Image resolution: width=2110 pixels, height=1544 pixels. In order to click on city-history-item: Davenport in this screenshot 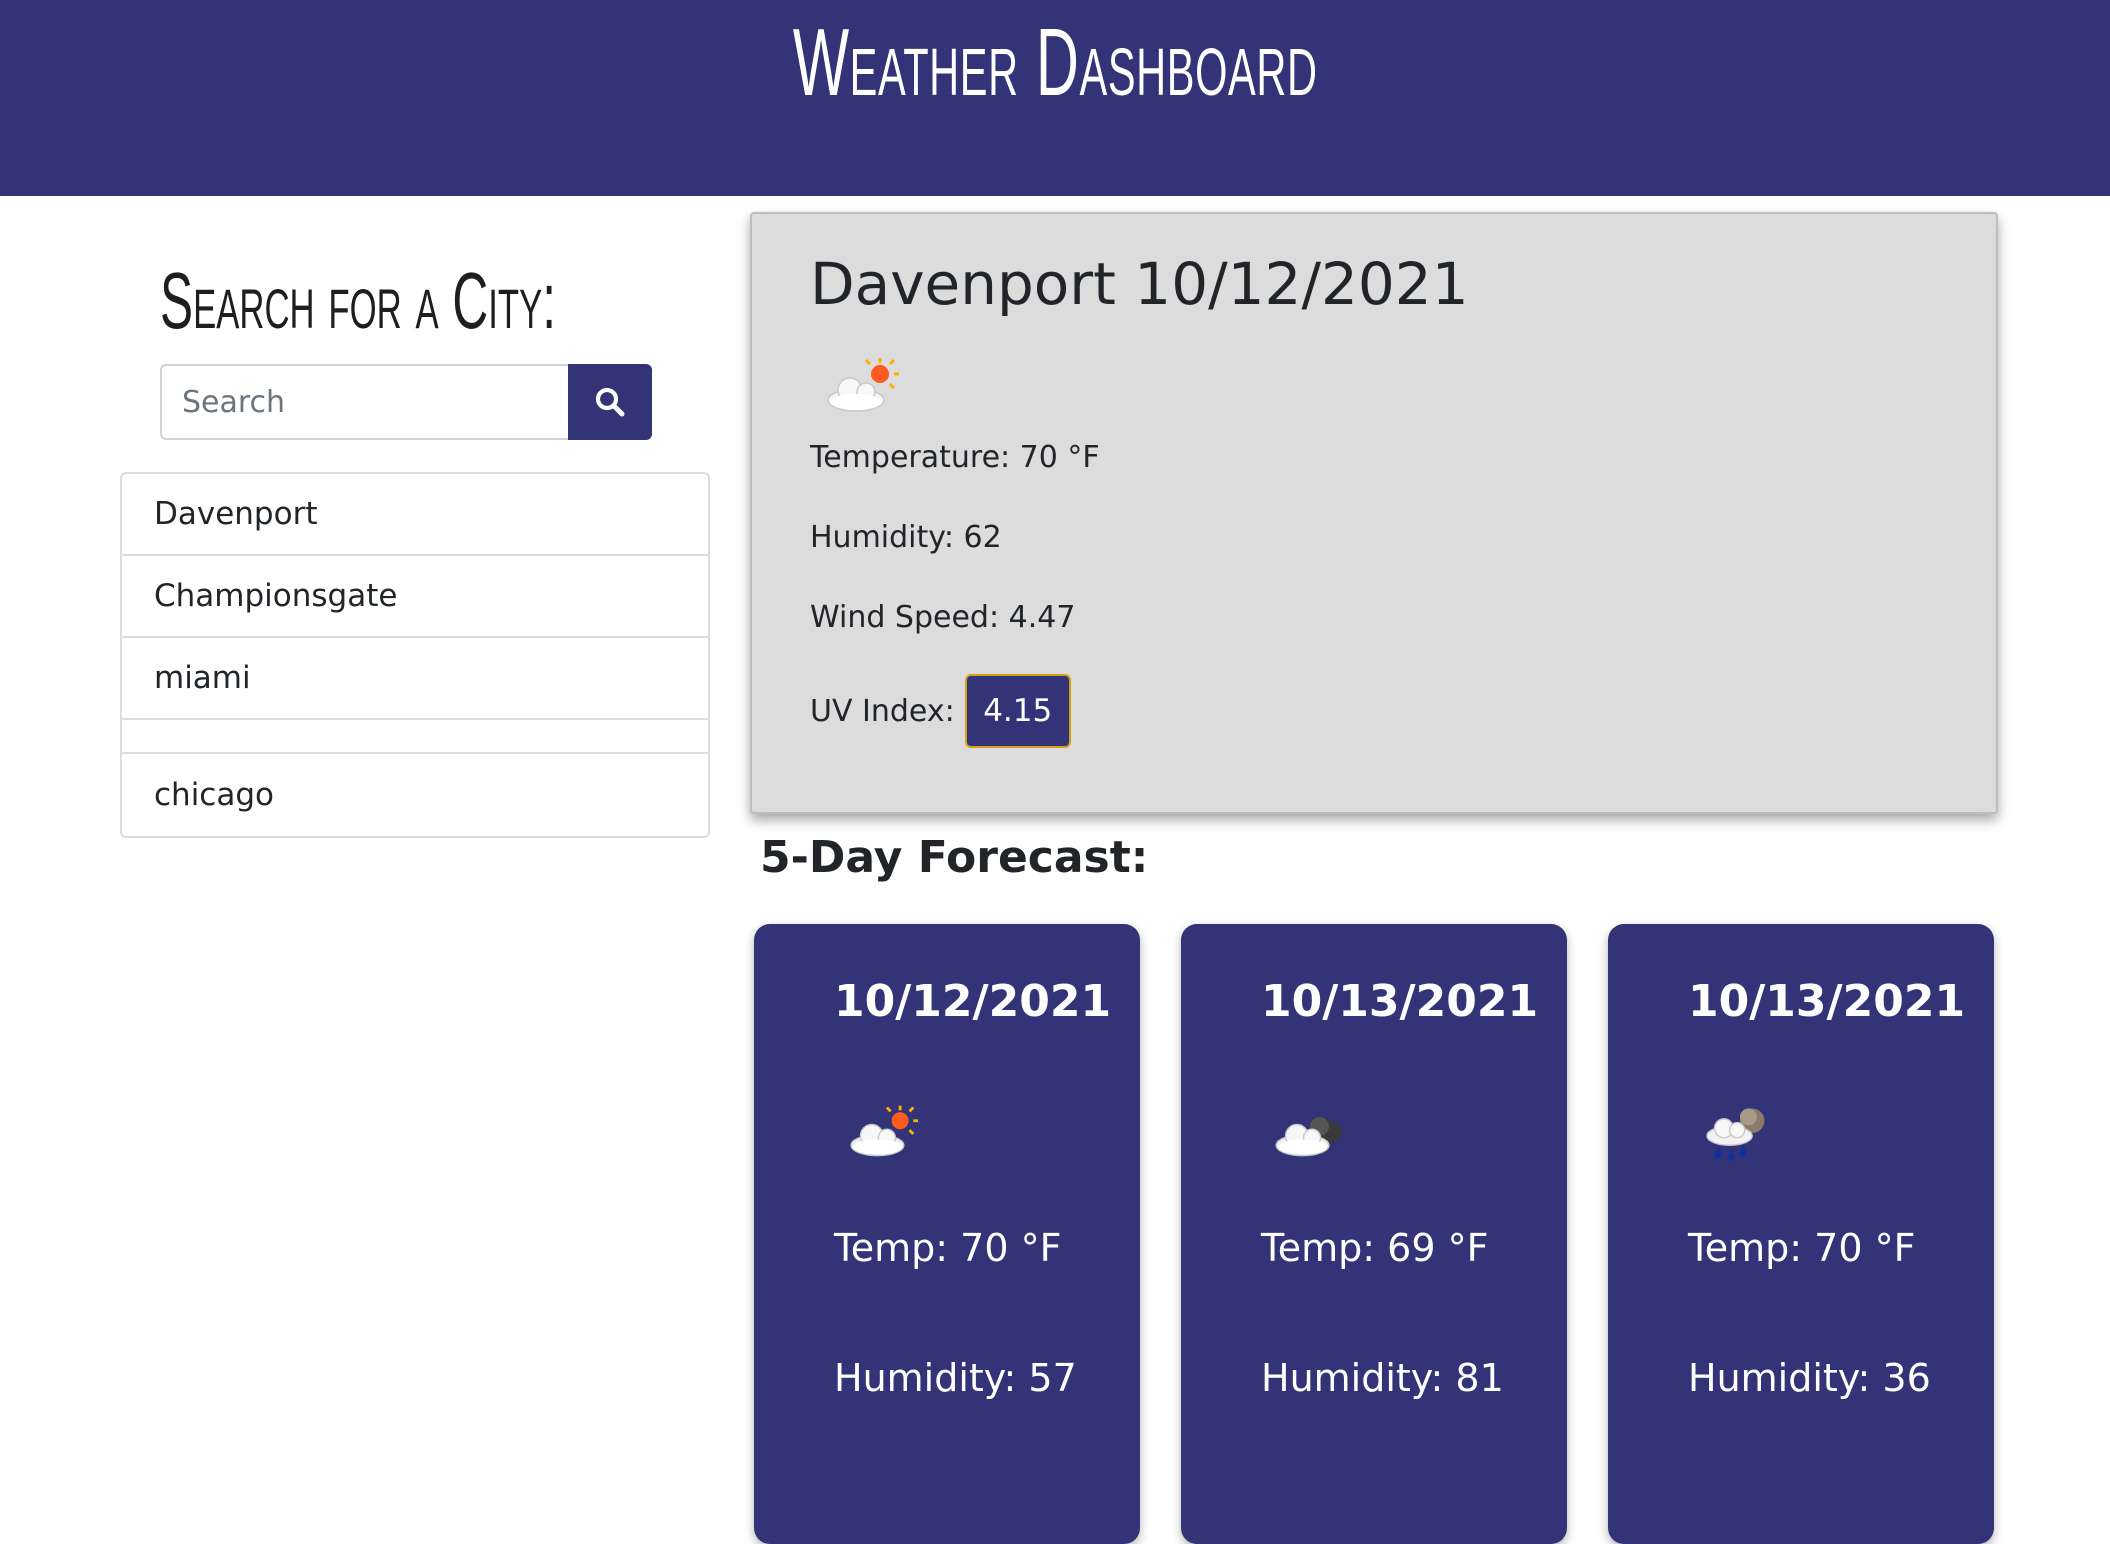, I will do `click(415, 515)`.